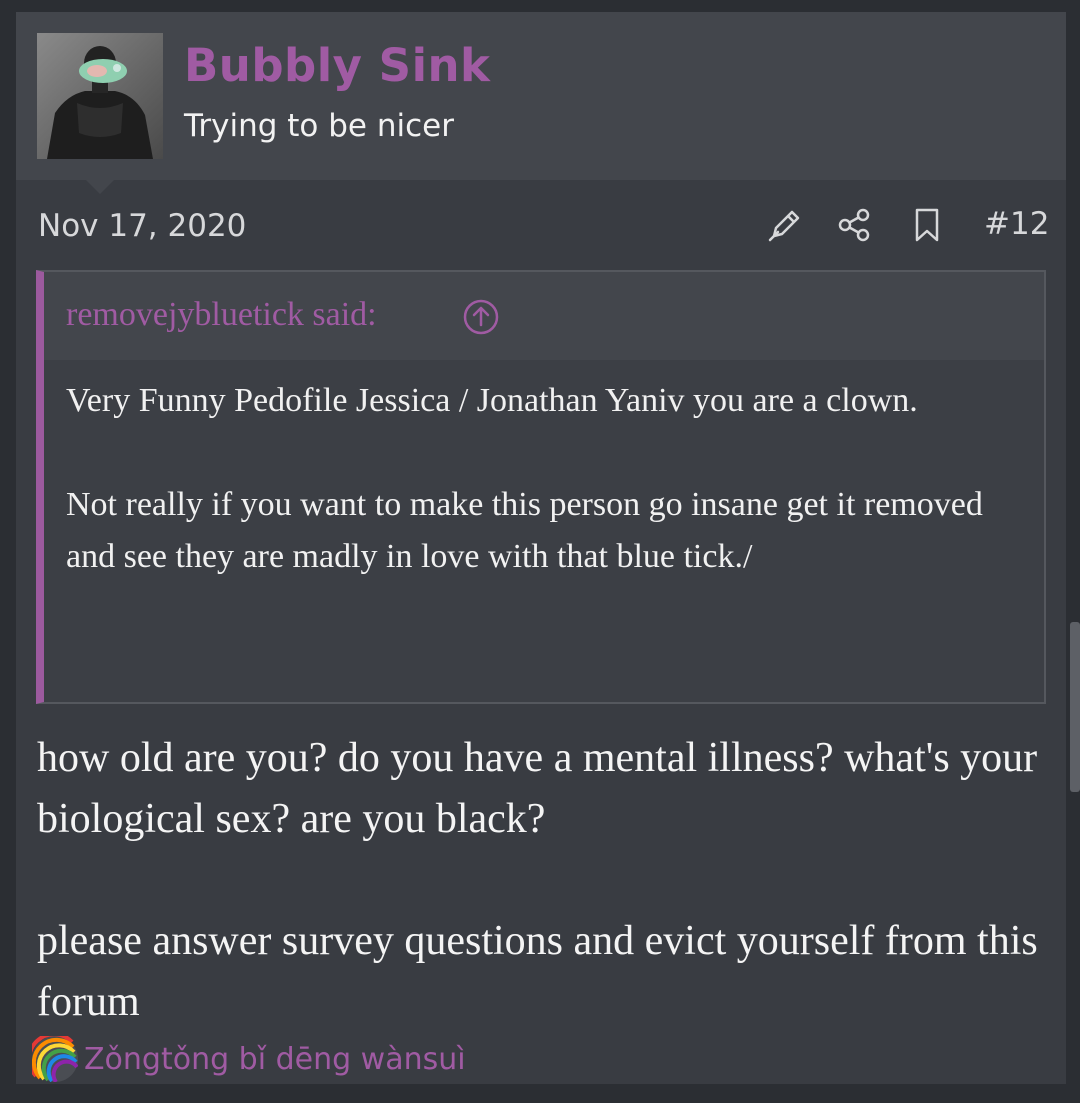  I want to click on username-link: Bubbly Sink, so click(337, 65).